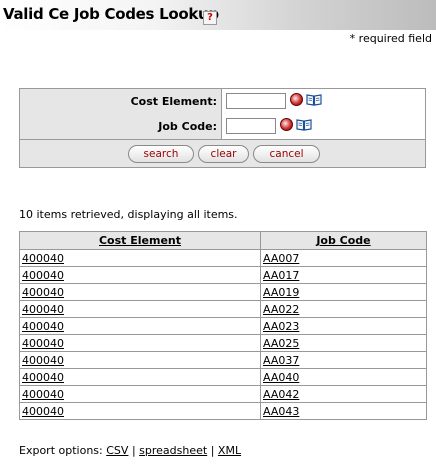 This screenshot has width=436, height=464. I want to click on job-code-link: AA037, so click(343, 360).